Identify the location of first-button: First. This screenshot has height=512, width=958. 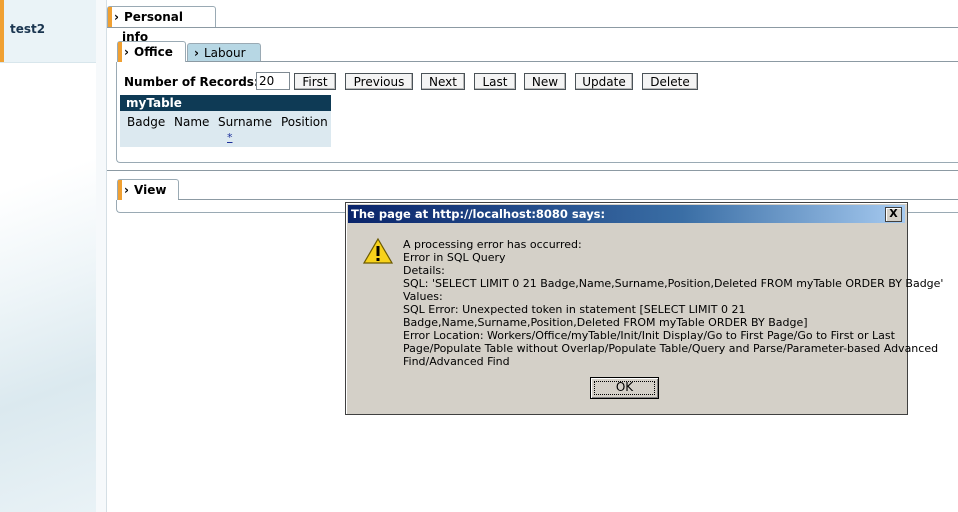
(315, 81).